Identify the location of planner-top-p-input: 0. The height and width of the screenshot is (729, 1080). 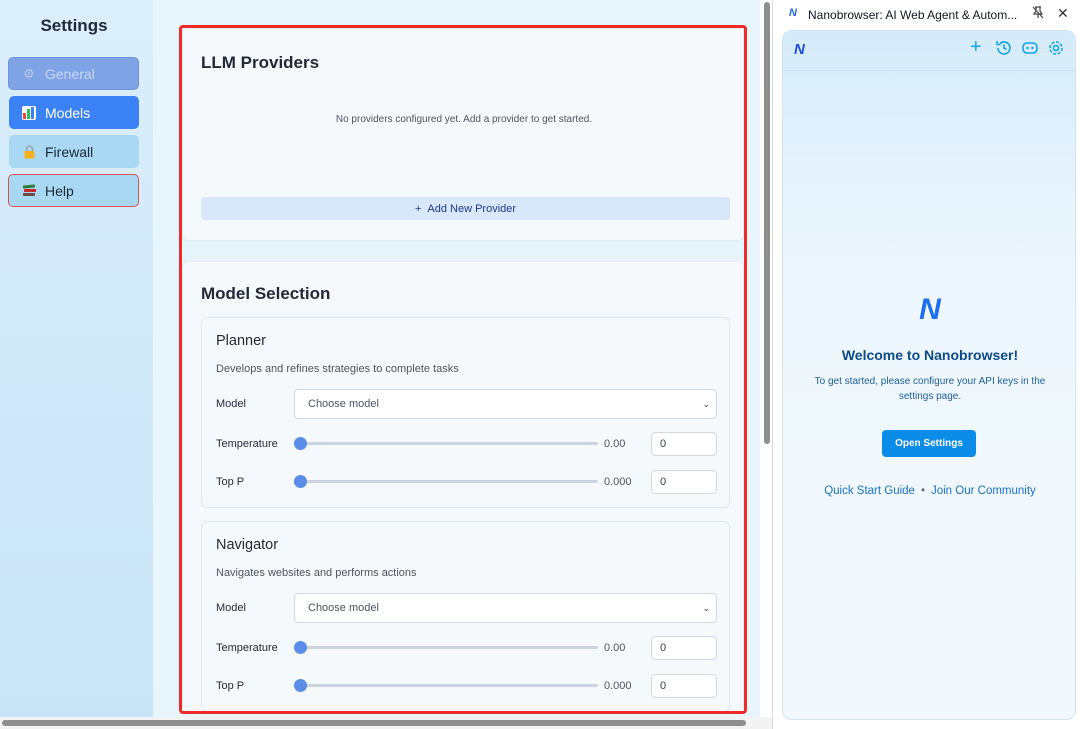
(684, 482).